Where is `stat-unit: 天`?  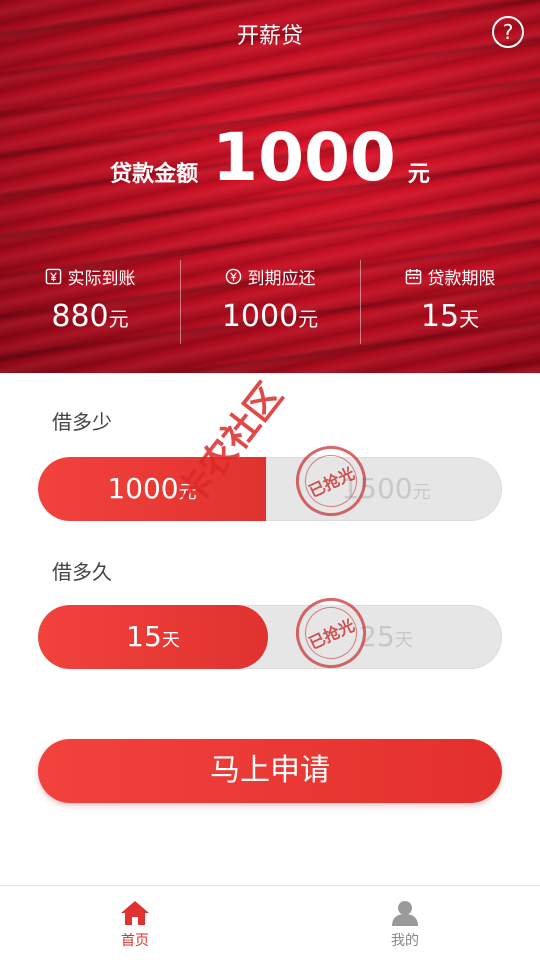
stat-unit: 天 is located at coordinates (469, 319).